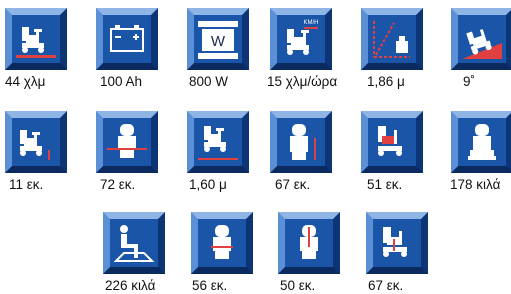  What do you see at coordinates (208, 184) in the screenshot?
I see `spec-length-value: 1,60 μ` at bounding box center [208, 184].